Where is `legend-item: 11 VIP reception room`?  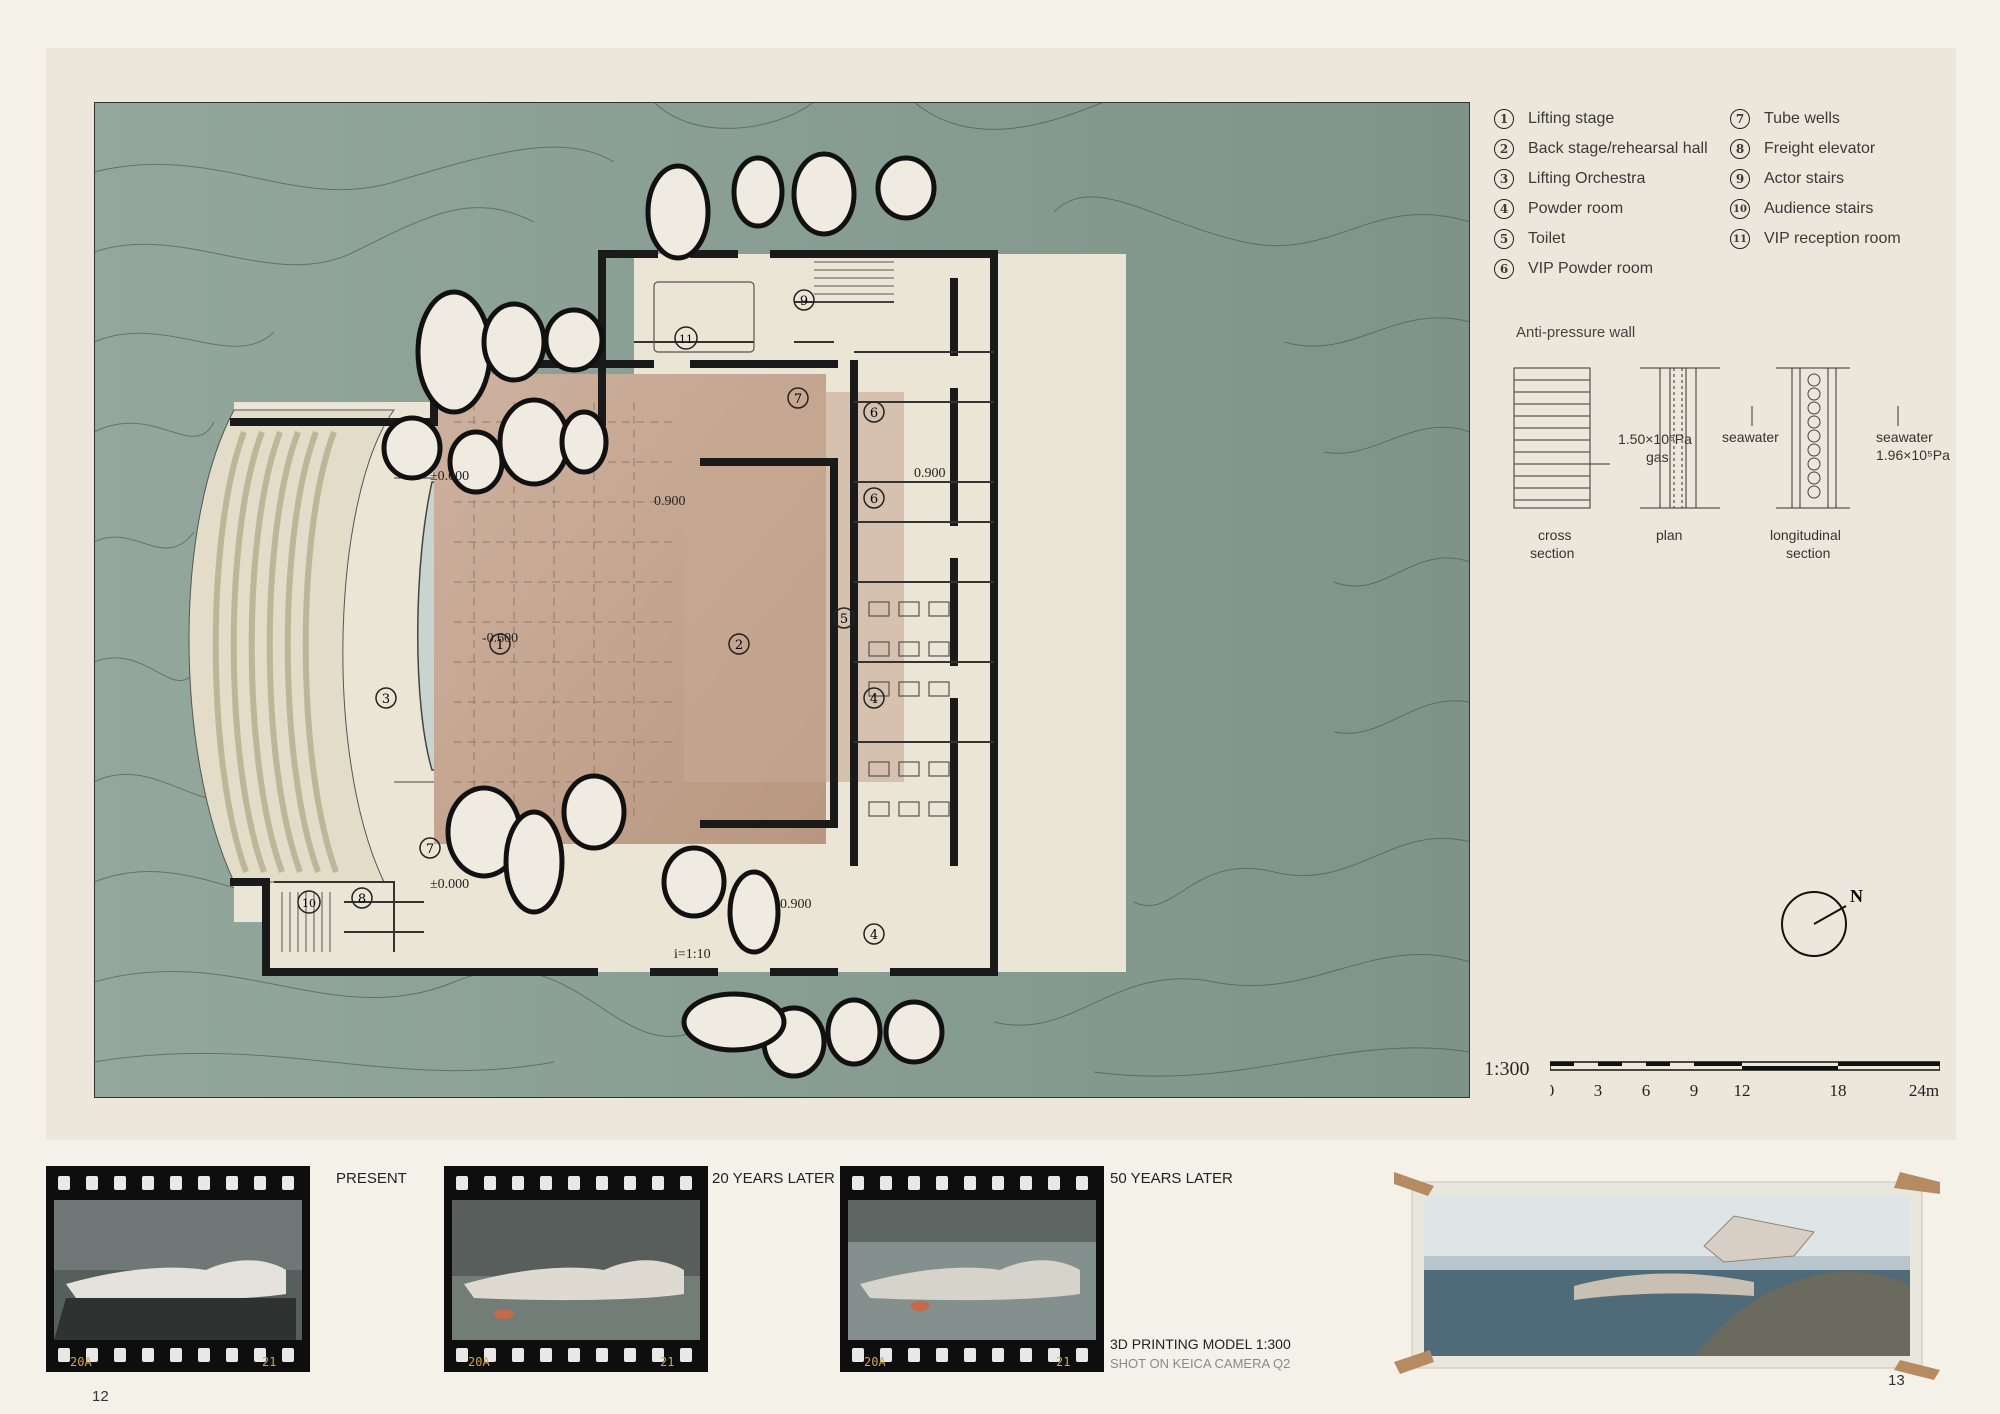 legend-item: 11 VIP reception room is located at coordinates (1815, 239).